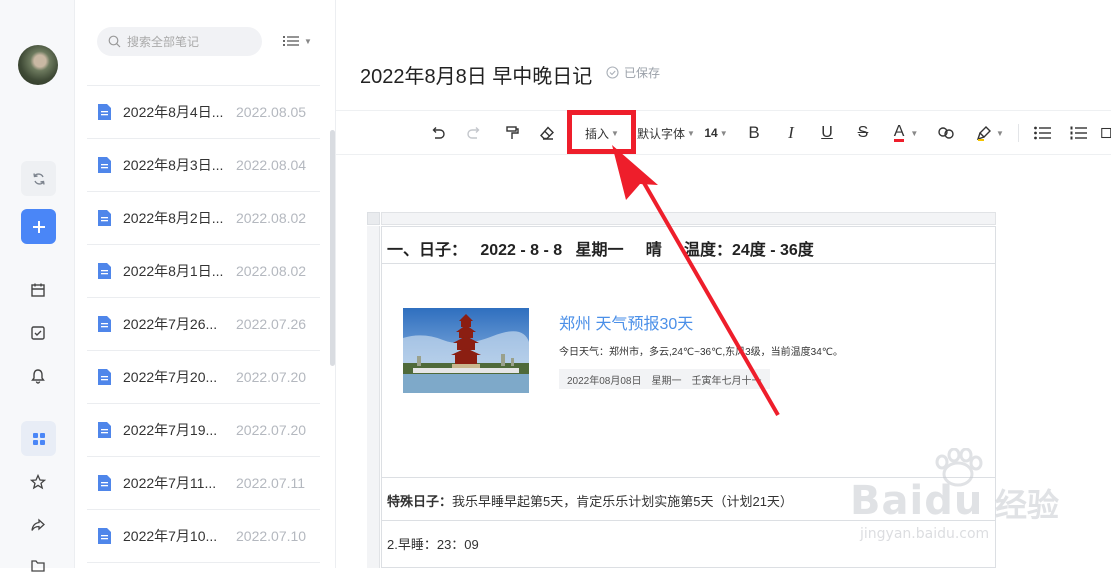 This screenshot has width=1111, height=575. I want to click on underline-icon: U, so click(827, 132).